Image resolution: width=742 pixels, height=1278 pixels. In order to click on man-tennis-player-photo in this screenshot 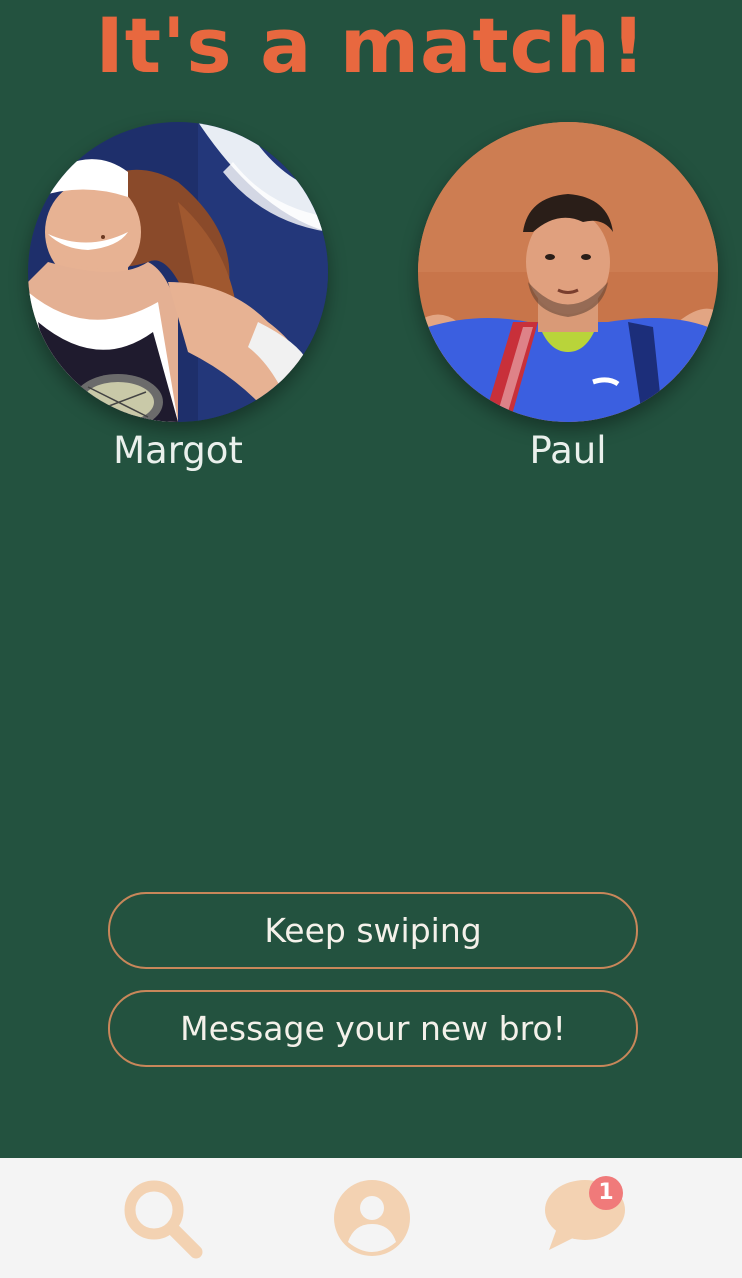, I will do `click(568, 272)`.